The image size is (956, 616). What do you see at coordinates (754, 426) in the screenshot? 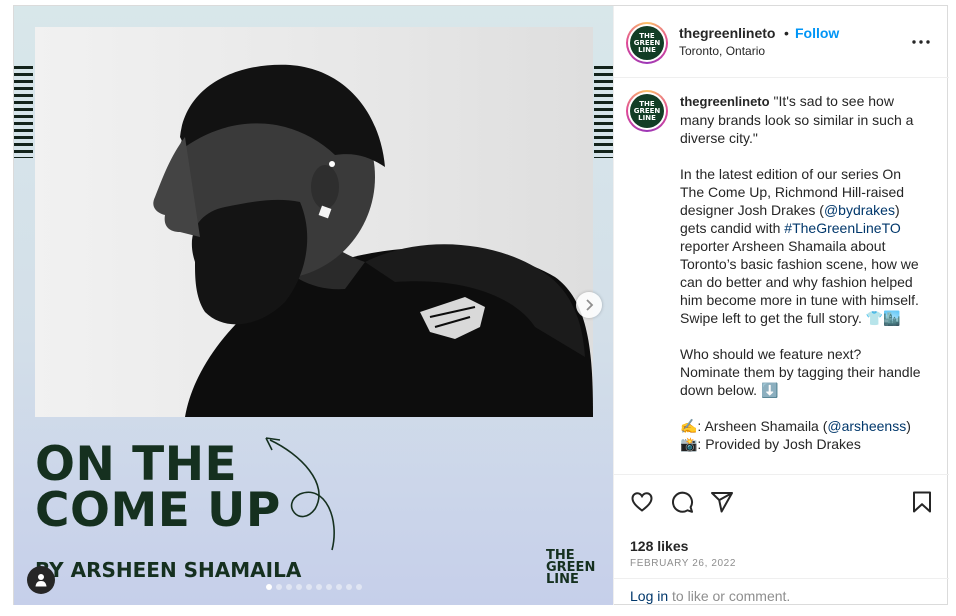
I see `caption-text-segment: ✍️: Arsheen Shamaila (` at bounding box center [754, 426].